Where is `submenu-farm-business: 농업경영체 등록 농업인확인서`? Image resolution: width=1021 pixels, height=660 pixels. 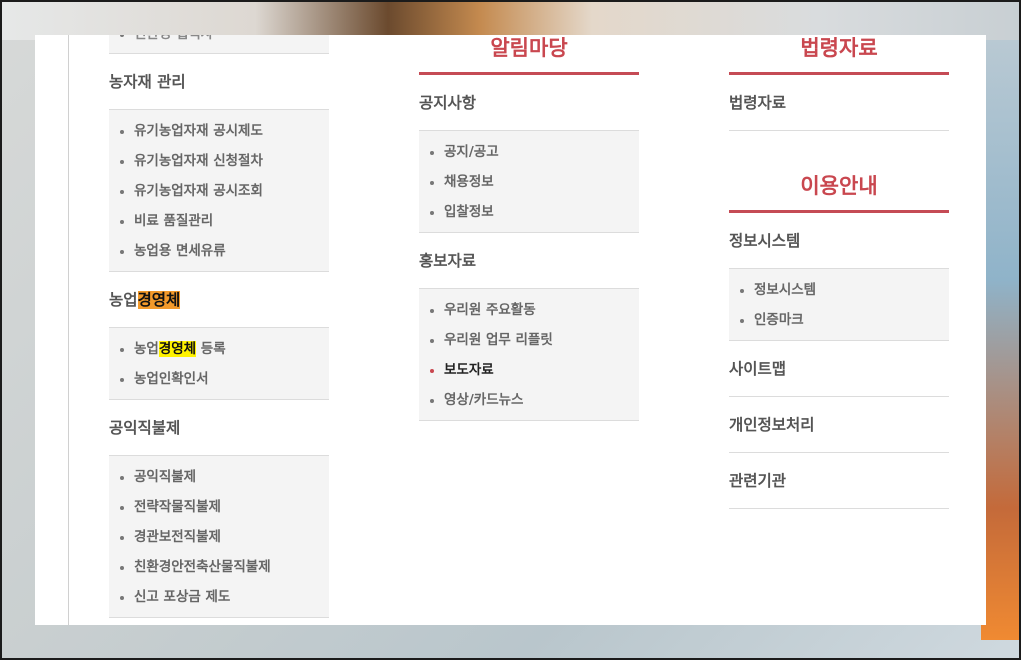 submenu-farm-business: 농업경영체 등록 농업인확인서 is located at coordinates (219, 364).